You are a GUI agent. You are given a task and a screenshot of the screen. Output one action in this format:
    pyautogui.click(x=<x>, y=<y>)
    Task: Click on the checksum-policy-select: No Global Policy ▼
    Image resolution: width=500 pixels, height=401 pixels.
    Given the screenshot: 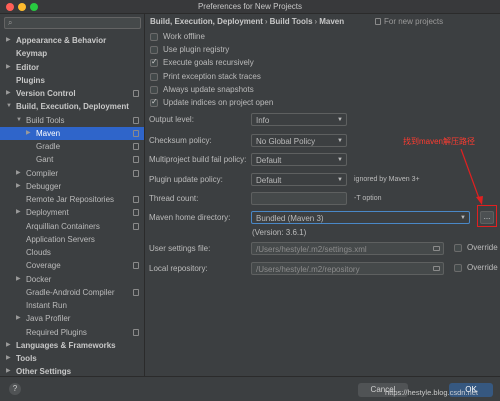 What is the action you would take?
    pyautogui.click(x=299, y=140)
    